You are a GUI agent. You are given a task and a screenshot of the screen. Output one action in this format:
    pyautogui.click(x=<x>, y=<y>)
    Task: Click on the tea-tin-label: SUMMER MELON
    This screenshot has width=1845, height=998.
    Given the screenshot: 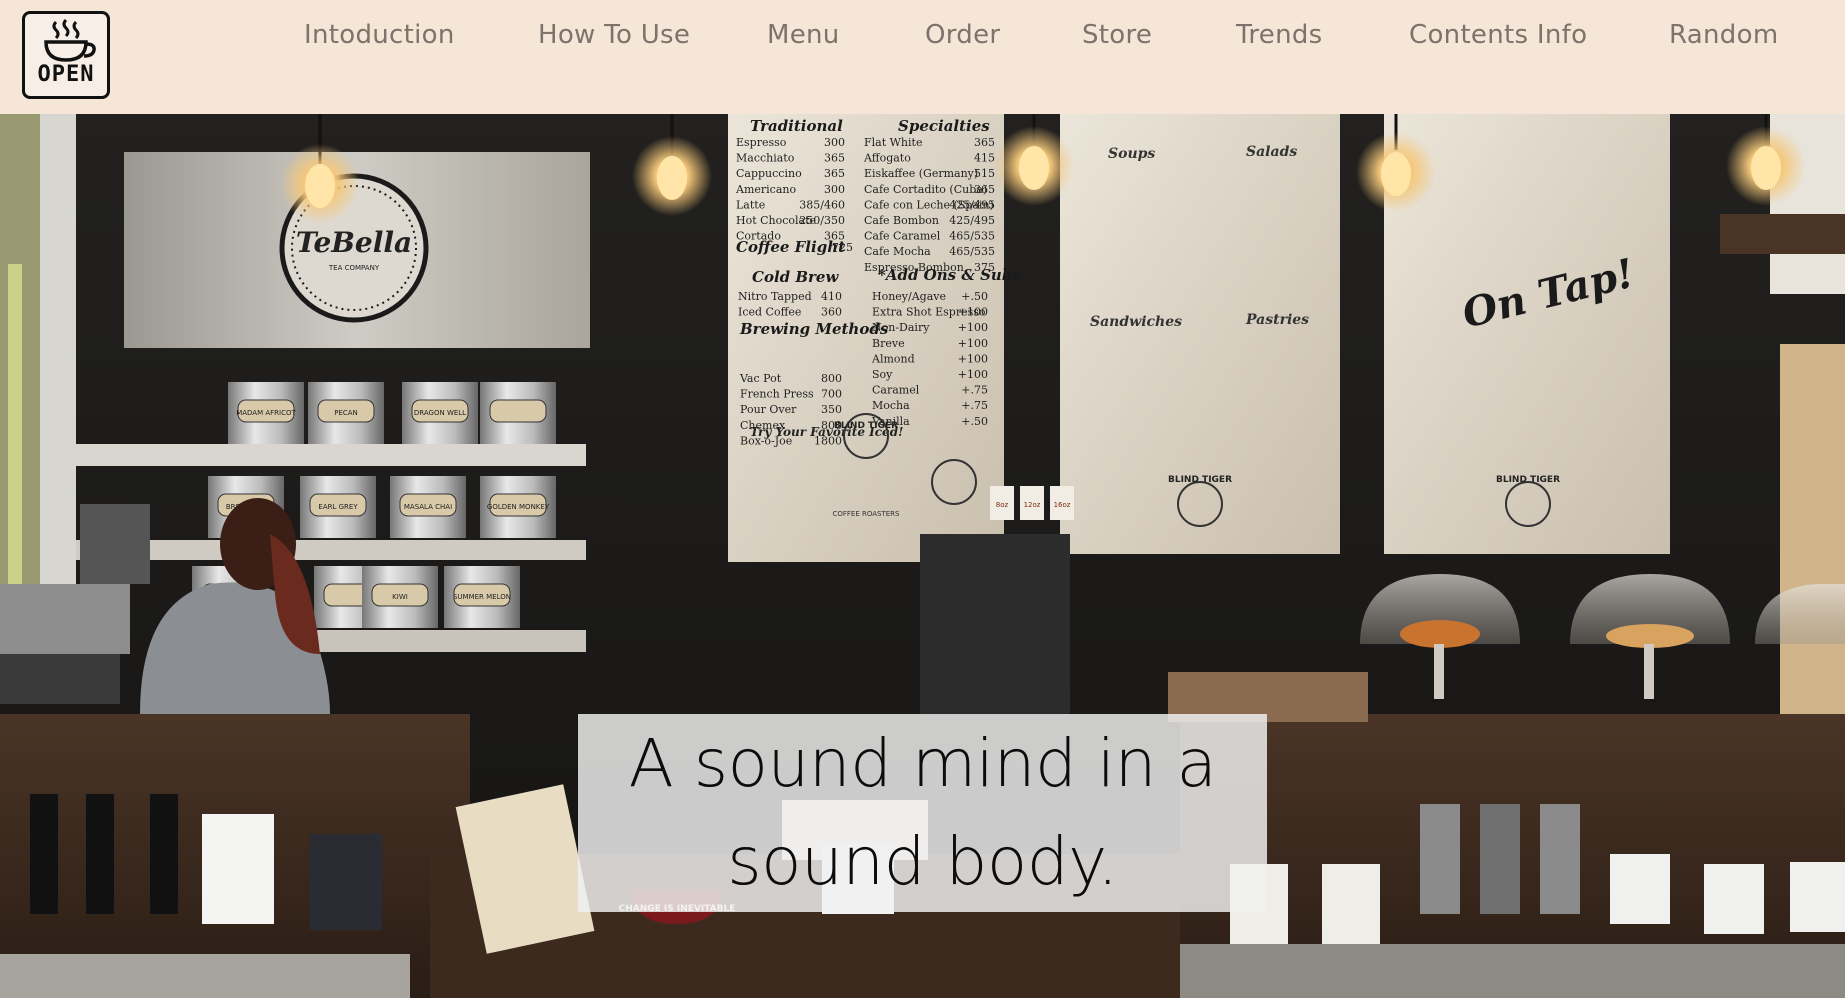 What is the action you would take?
    pyautogui.click(x=482, y=597)
    